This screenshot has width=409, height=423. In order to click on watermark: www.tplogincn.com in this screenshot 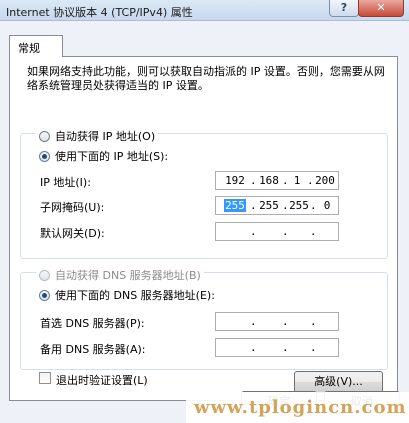, I will do `click(297, 407)`.